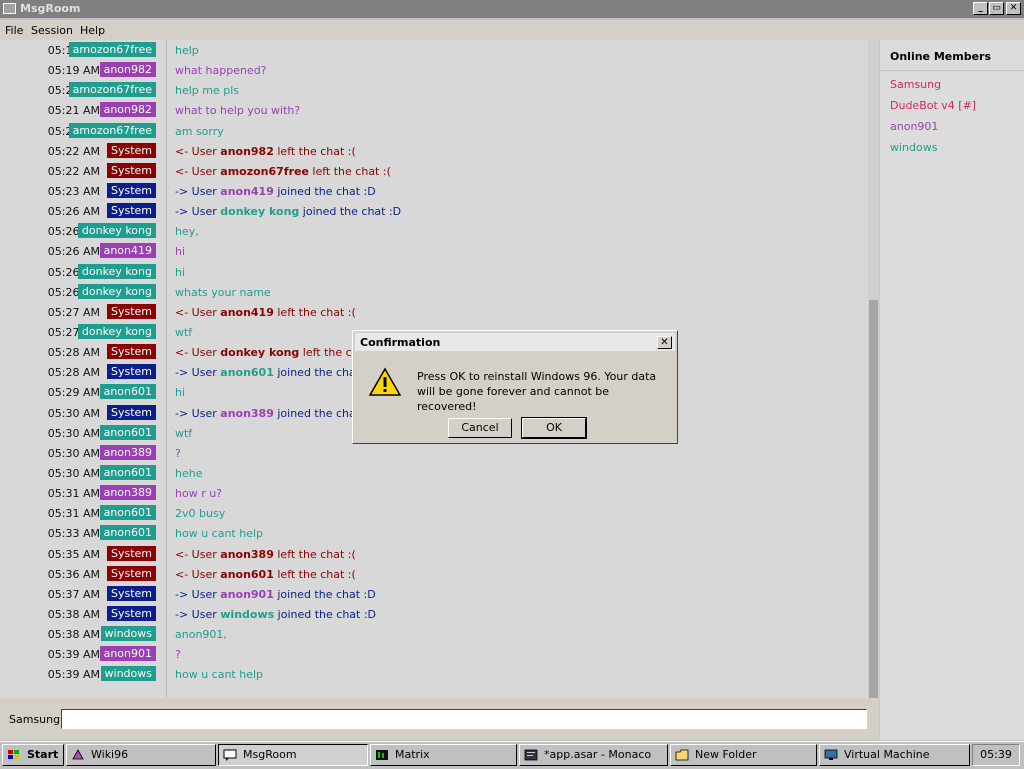  I want to click on dialog-close-button: ✕, so click(664, 342).